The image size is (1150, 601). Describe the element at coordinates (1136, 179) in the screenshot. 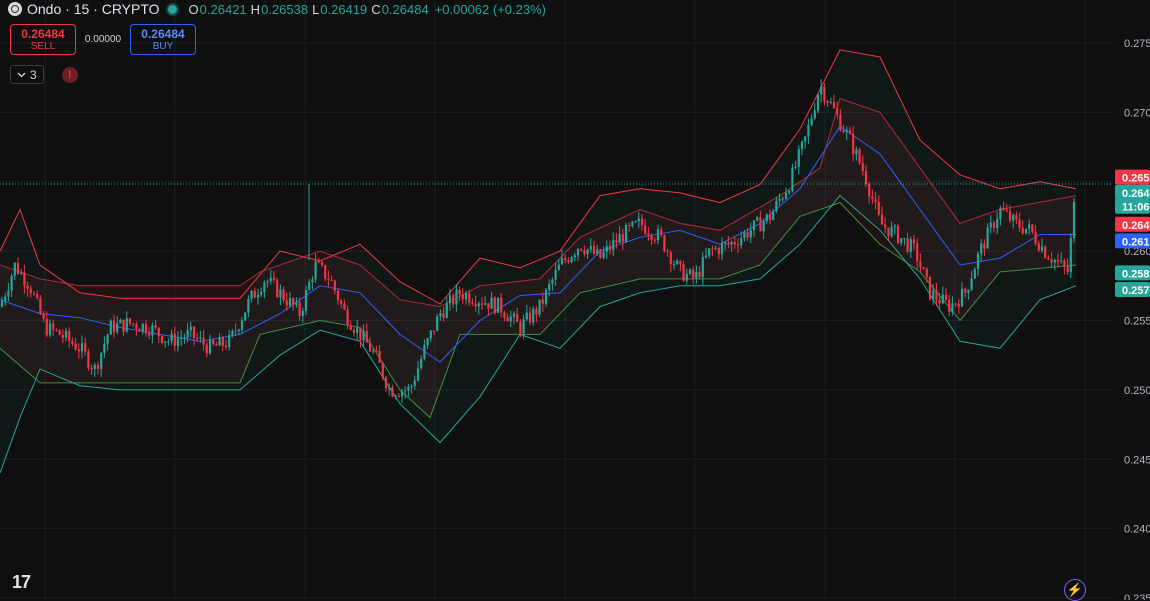

I see `price-label-text: 0.265` at that location.